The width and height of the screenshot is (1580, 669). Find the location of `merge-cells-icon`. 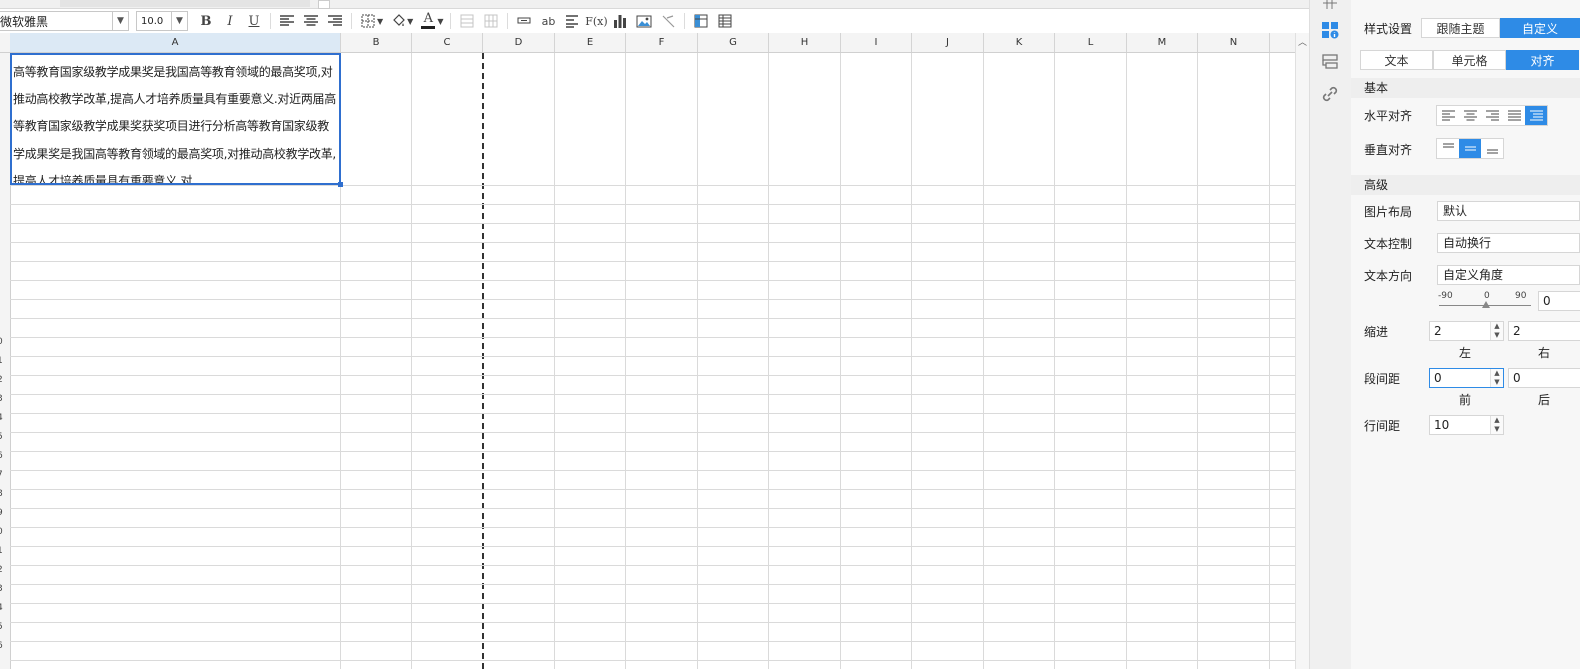

merge-cells-icon is located at coordinates (467, 21).